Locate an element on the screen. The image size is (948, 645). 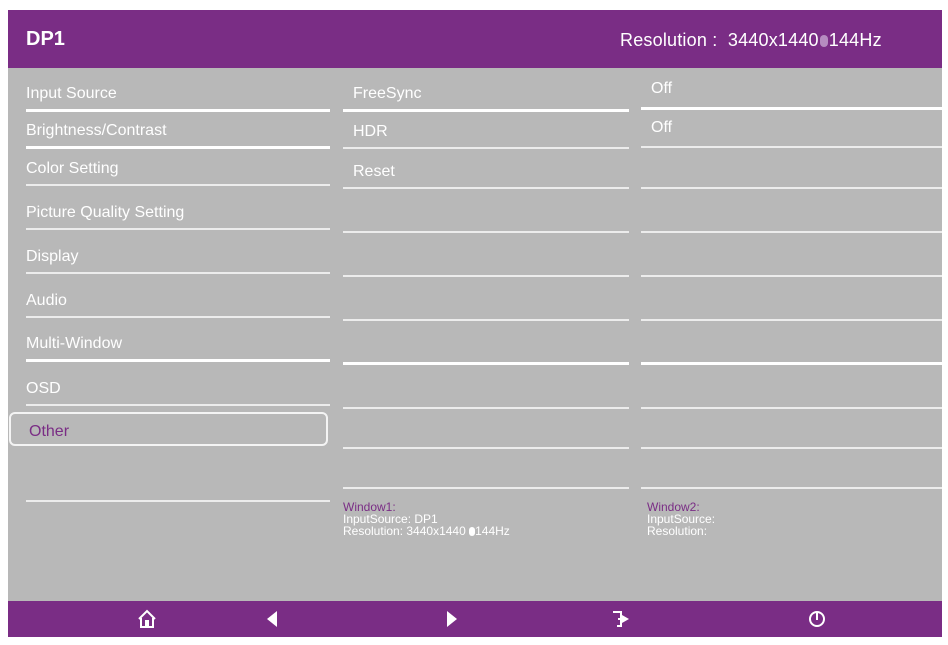
home-button is located at coordinates (147, 619).